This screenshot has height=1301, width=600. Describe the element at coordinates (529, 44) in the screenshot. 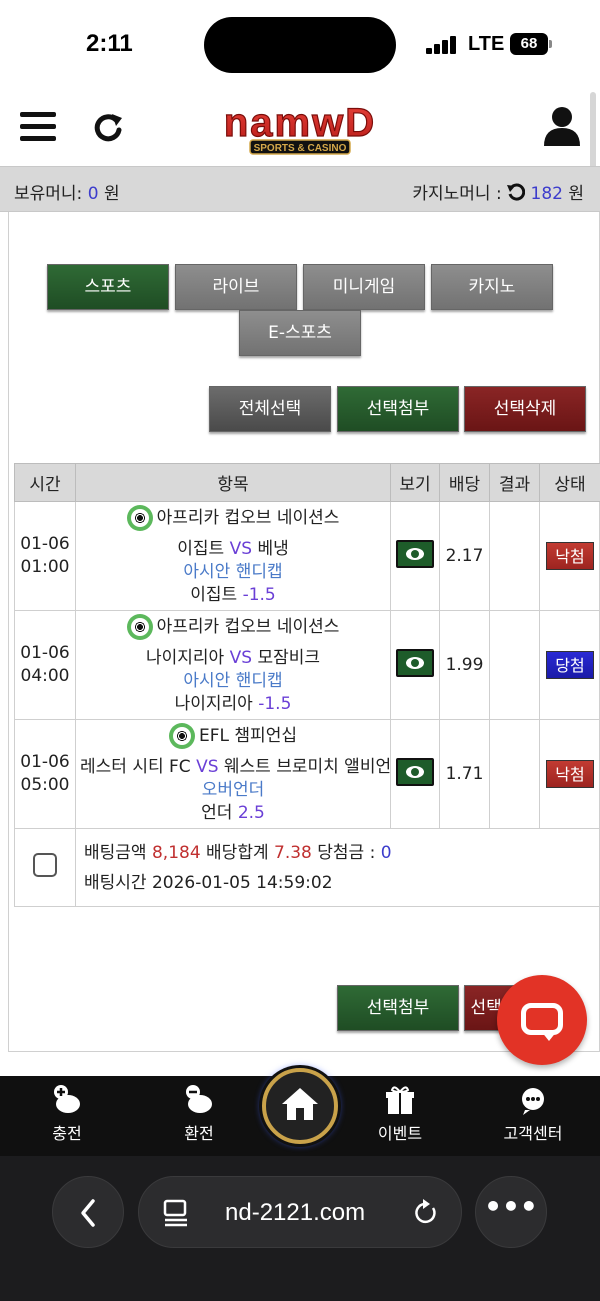

I see `battery-icon: 68` at that location.